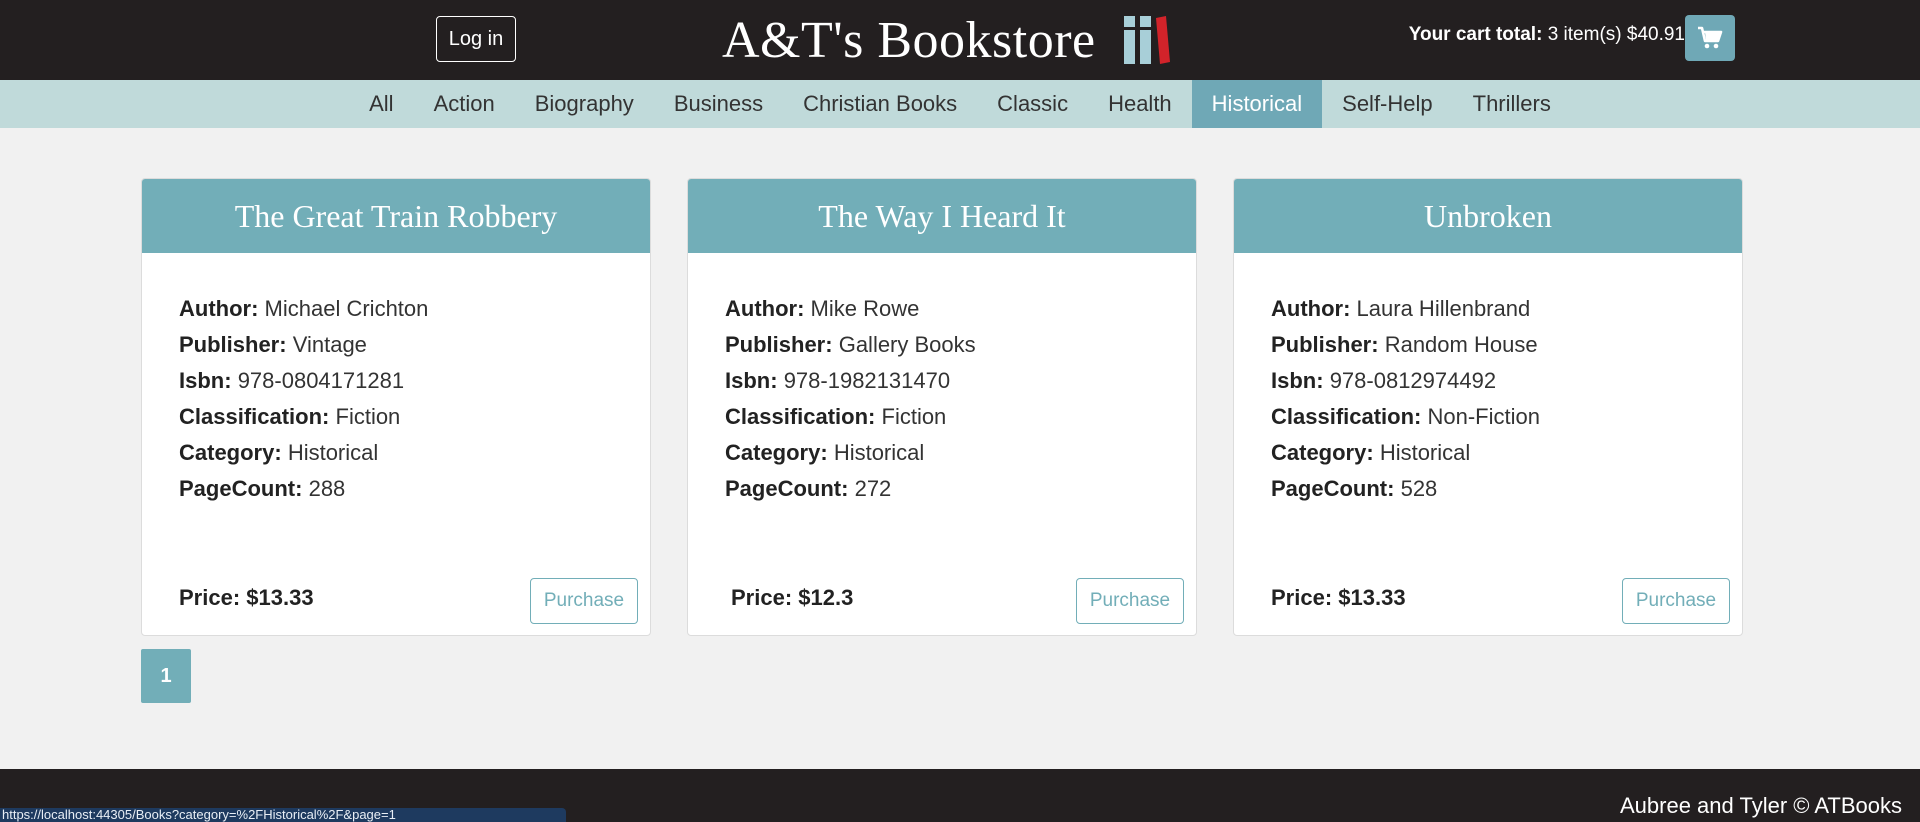  What do you see at coordinates (873, 488) in the screenshot?
I see `pagecount-value: 272` at bounding box center [873, 488].